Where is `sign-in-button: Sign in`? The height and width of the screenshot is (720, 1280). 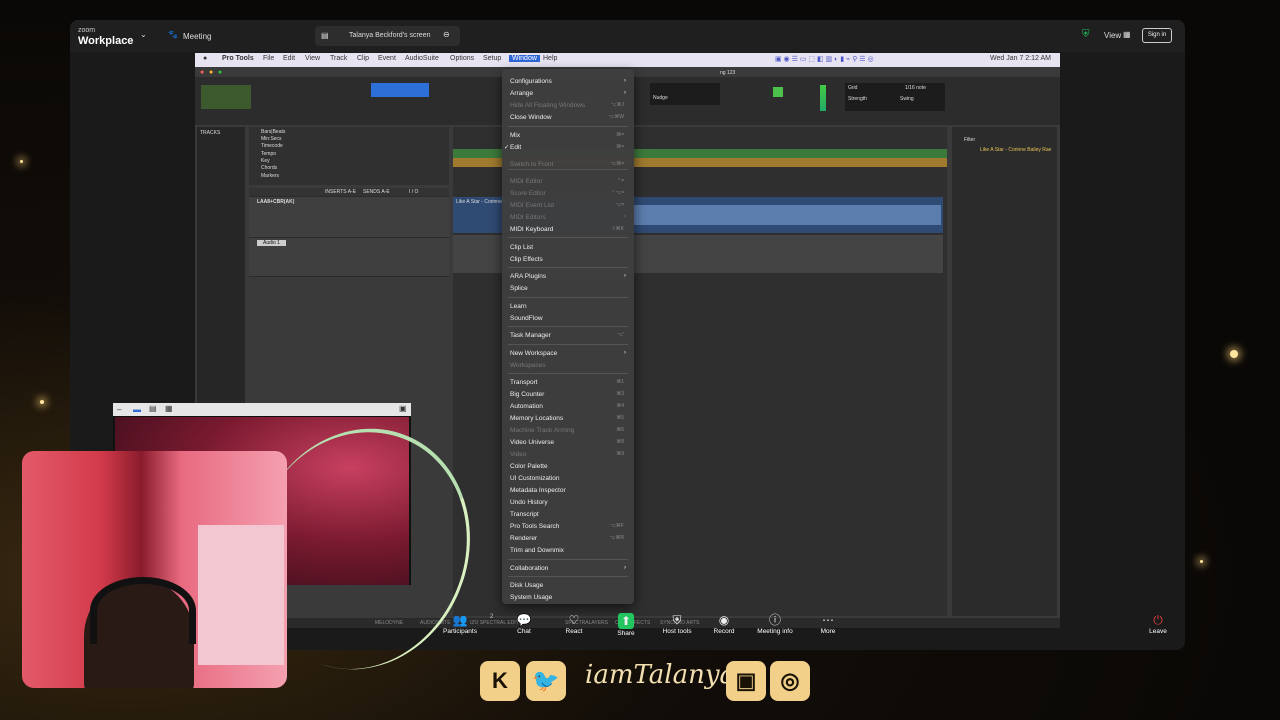 sign-in-button: Sign in is located at coordinates (1157, 35).